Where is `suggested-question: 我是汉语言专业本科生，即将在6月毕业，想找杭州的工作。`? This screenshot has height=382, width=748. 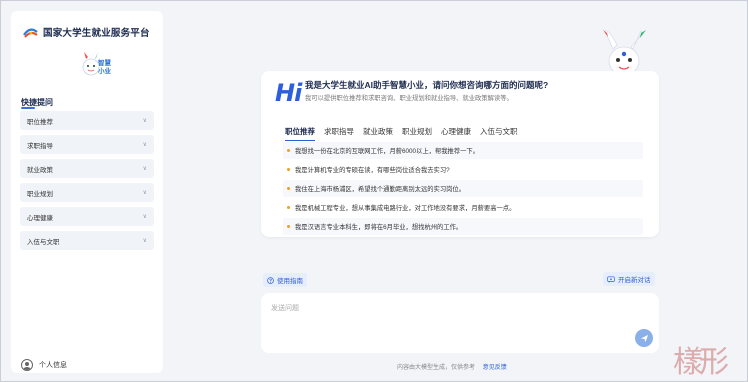
suggested-question: 我是汉语言专业本科生，即将在6月毕业，想找杭州的工作。 is located at coordinates (463, 226).